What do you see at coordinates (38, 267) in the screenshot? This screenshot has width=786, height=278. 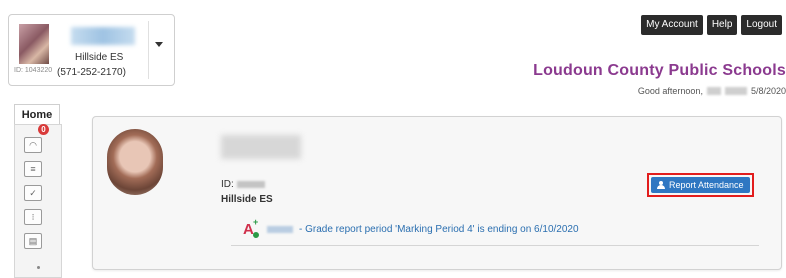 I see `more-indicator` at bounding box center [38, 267].